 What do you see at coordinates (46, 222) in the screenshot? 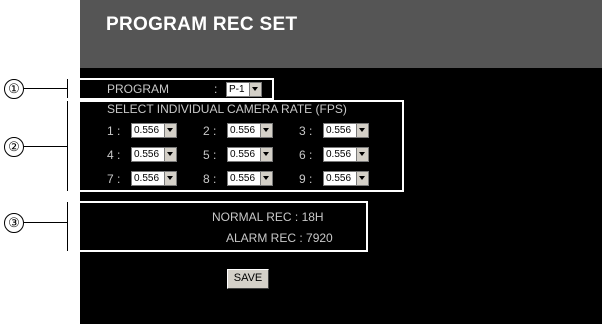
I see `callout-3-leader` at bounding box center [46, 222].